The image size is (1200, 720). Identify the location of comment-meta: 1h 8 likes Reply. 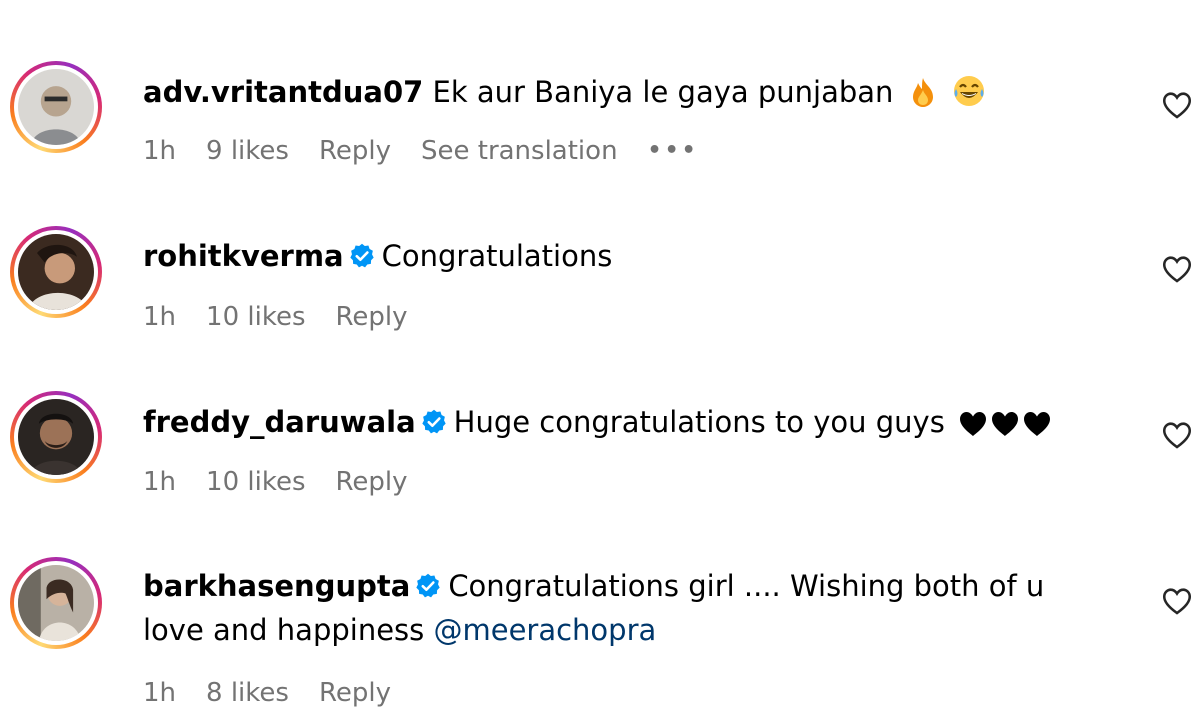
(267, 693).